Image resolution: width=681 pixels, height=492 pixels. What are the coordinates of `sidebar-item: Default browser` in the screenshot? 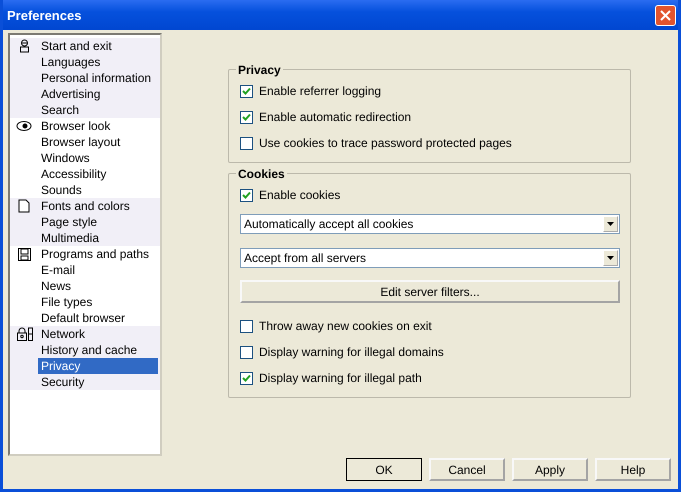 It's located at (98, 318).